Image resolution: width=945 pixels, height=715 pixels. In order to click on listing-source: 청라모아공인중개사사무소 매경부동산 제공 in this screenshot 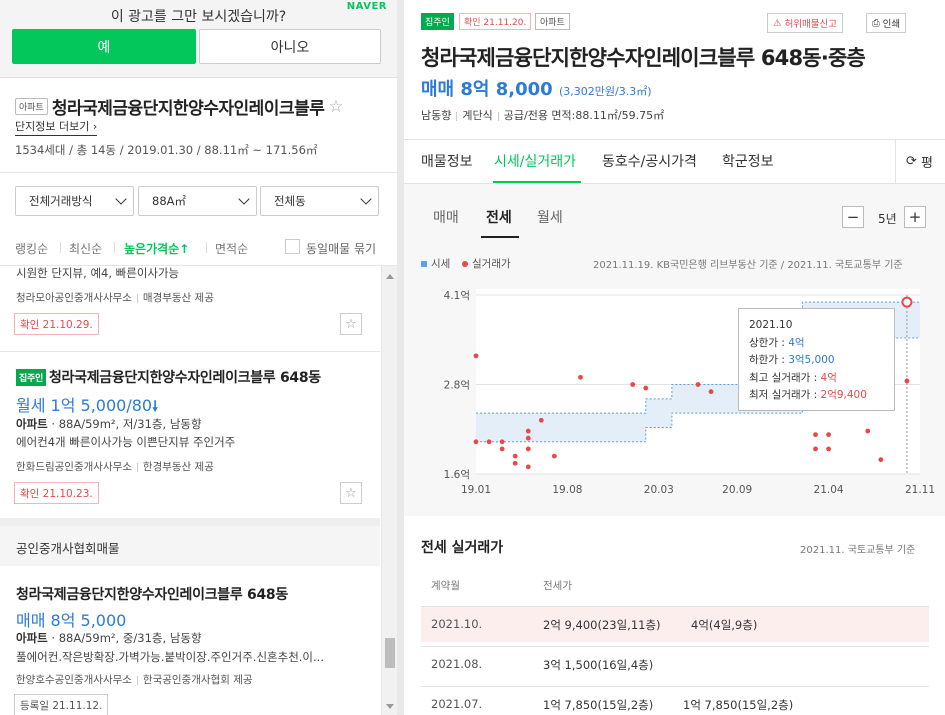, I will do `click(115, 297)`.